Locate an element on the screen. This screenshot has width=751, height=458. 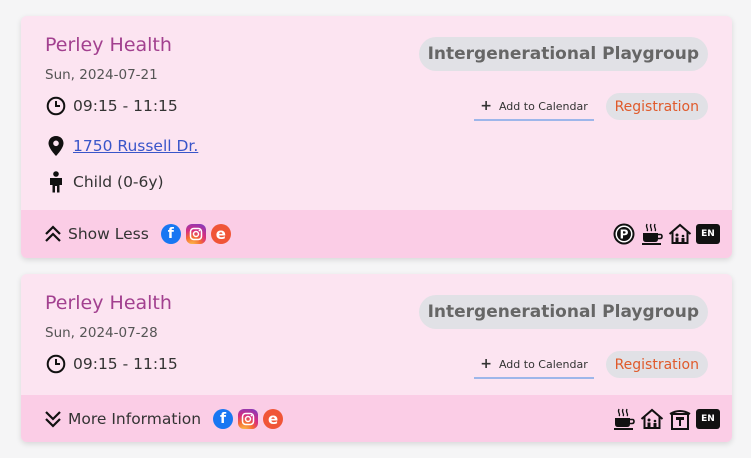
amenities: EN is located at coordinates (666, 418).